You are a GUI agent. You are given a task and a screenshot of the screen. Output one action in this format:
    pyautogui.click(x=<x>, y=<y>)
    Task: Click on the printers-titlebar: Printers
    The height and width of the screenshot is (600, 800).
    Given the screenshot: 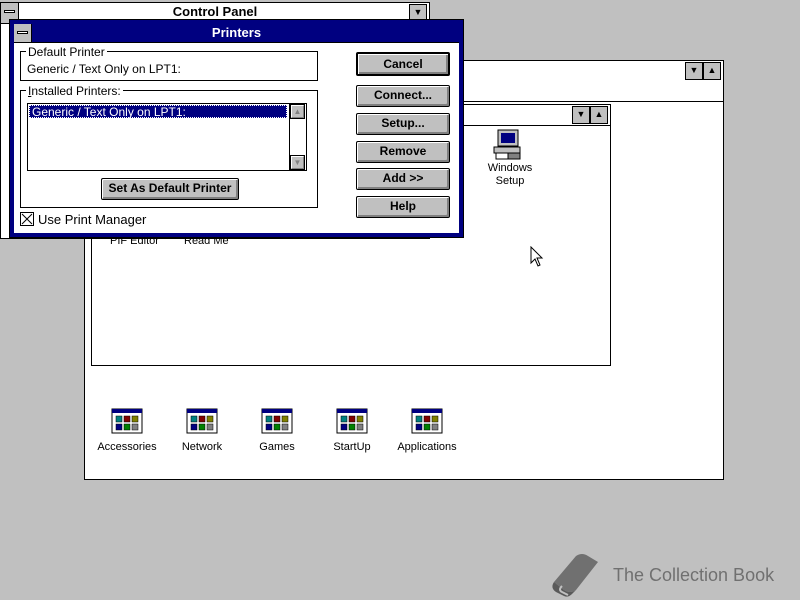 What is the action you would take?
    pyautogui.click(x=236, y=33)
    